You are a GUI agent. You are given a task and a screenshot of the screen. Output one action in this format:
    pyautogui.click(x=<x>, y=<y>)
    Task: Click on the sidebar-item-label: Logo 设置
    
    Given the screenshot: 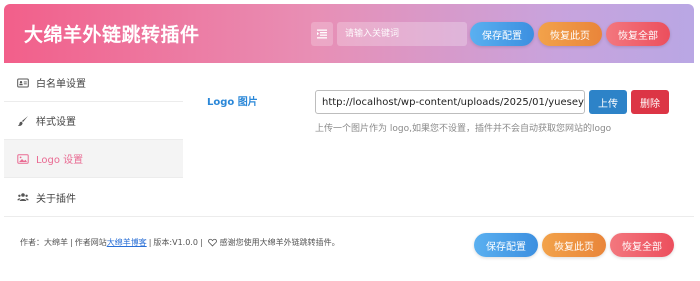 What is the action you would take?
    pyautogui.click(x=60, y=160)
    